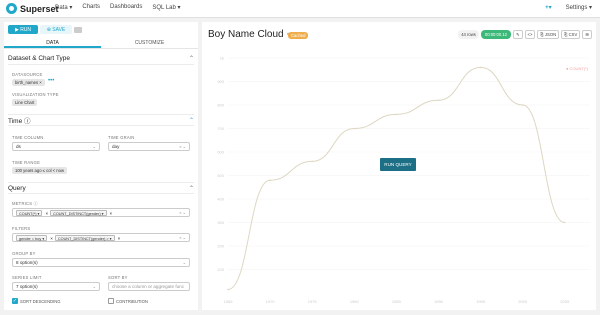 The image size is (600, 315). I want to click on y-tick-label: 300, so click(220, 222).